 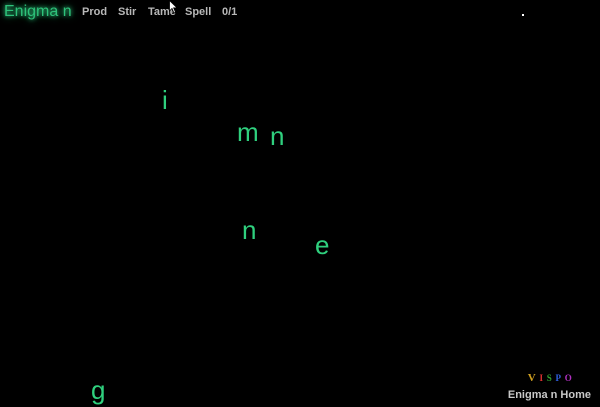 I want to click on vispo-logo-letter: P, so click(x=558, y=378).